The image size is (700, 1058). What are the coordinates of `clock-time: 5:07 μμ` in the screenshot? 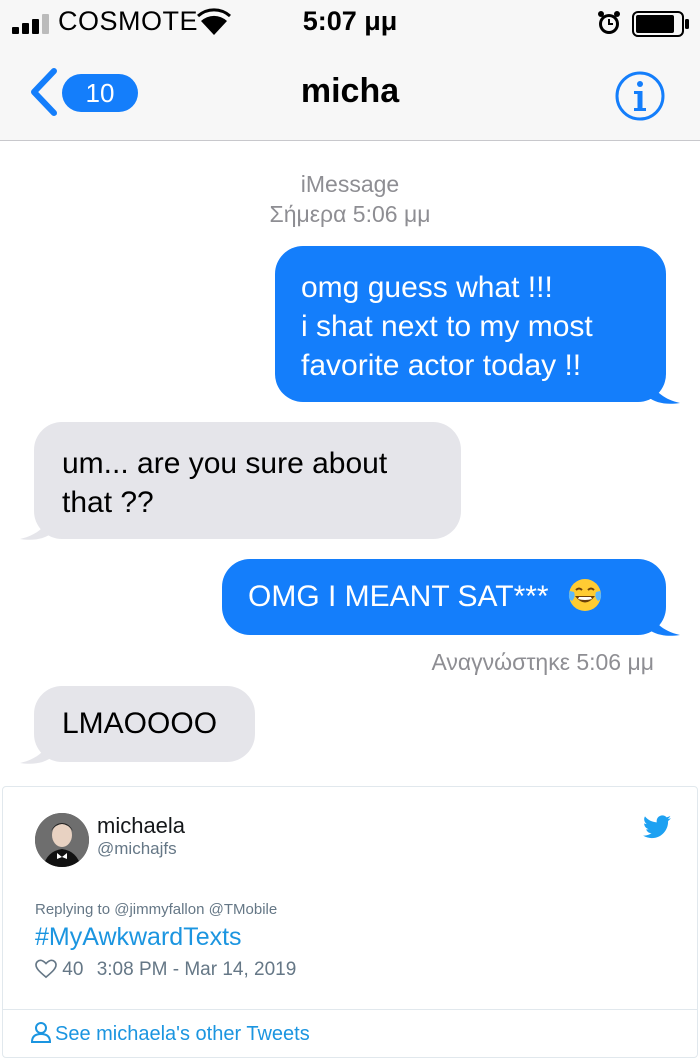 It's located at (350, 21).